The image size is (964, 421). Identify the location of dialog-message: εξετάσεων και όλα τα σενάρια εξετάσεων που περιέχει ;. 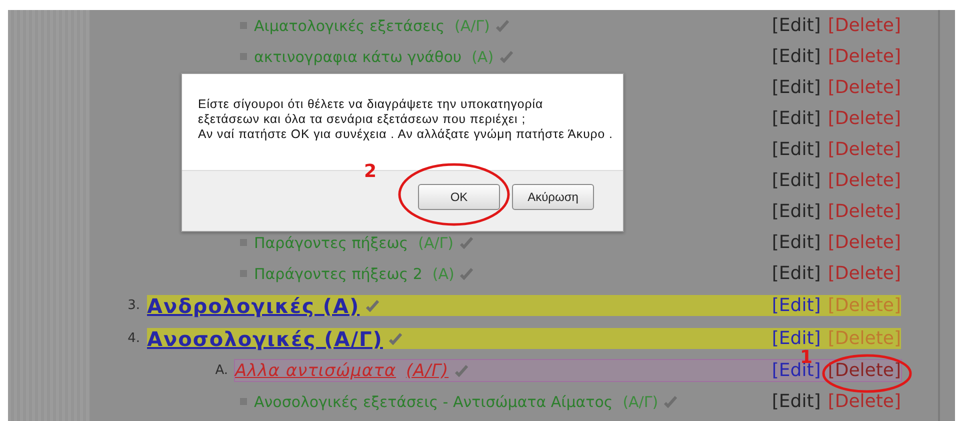
(362, 119).